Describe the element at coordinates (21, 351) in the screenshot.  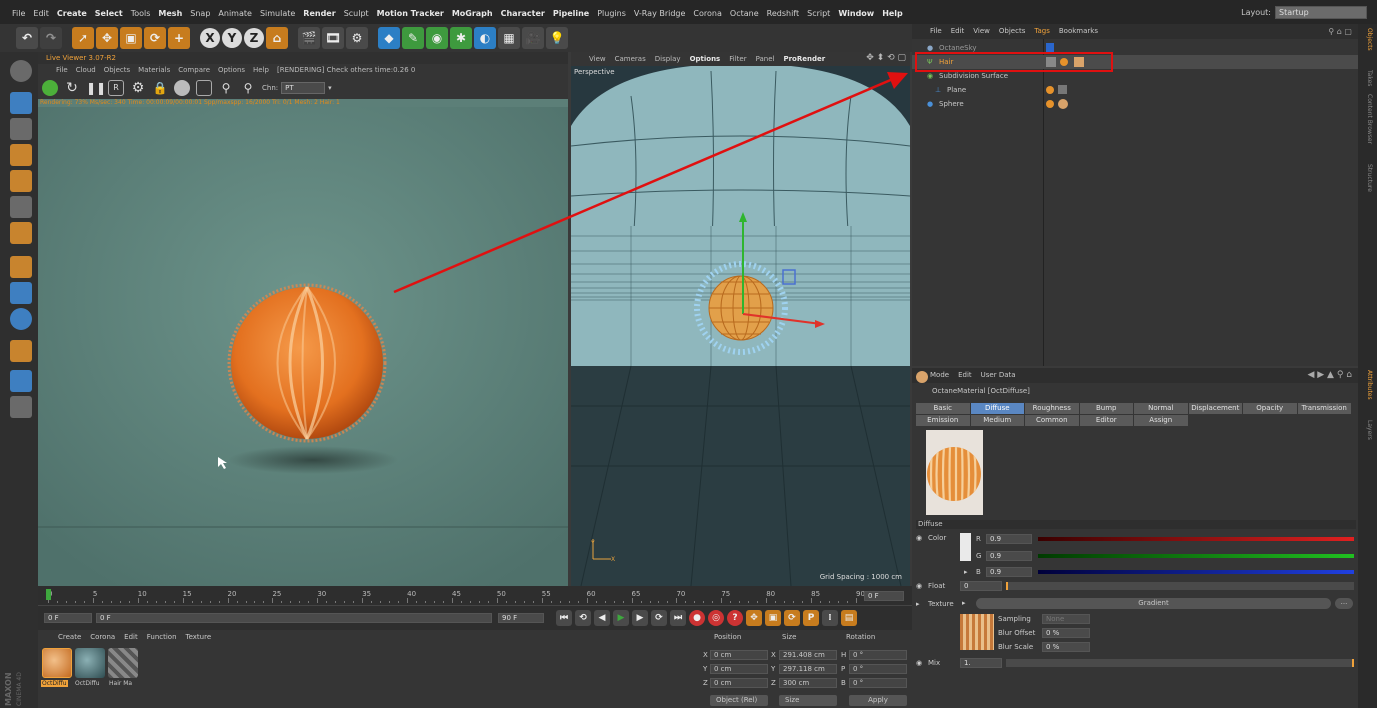
I see `magnet-icon` at that location.